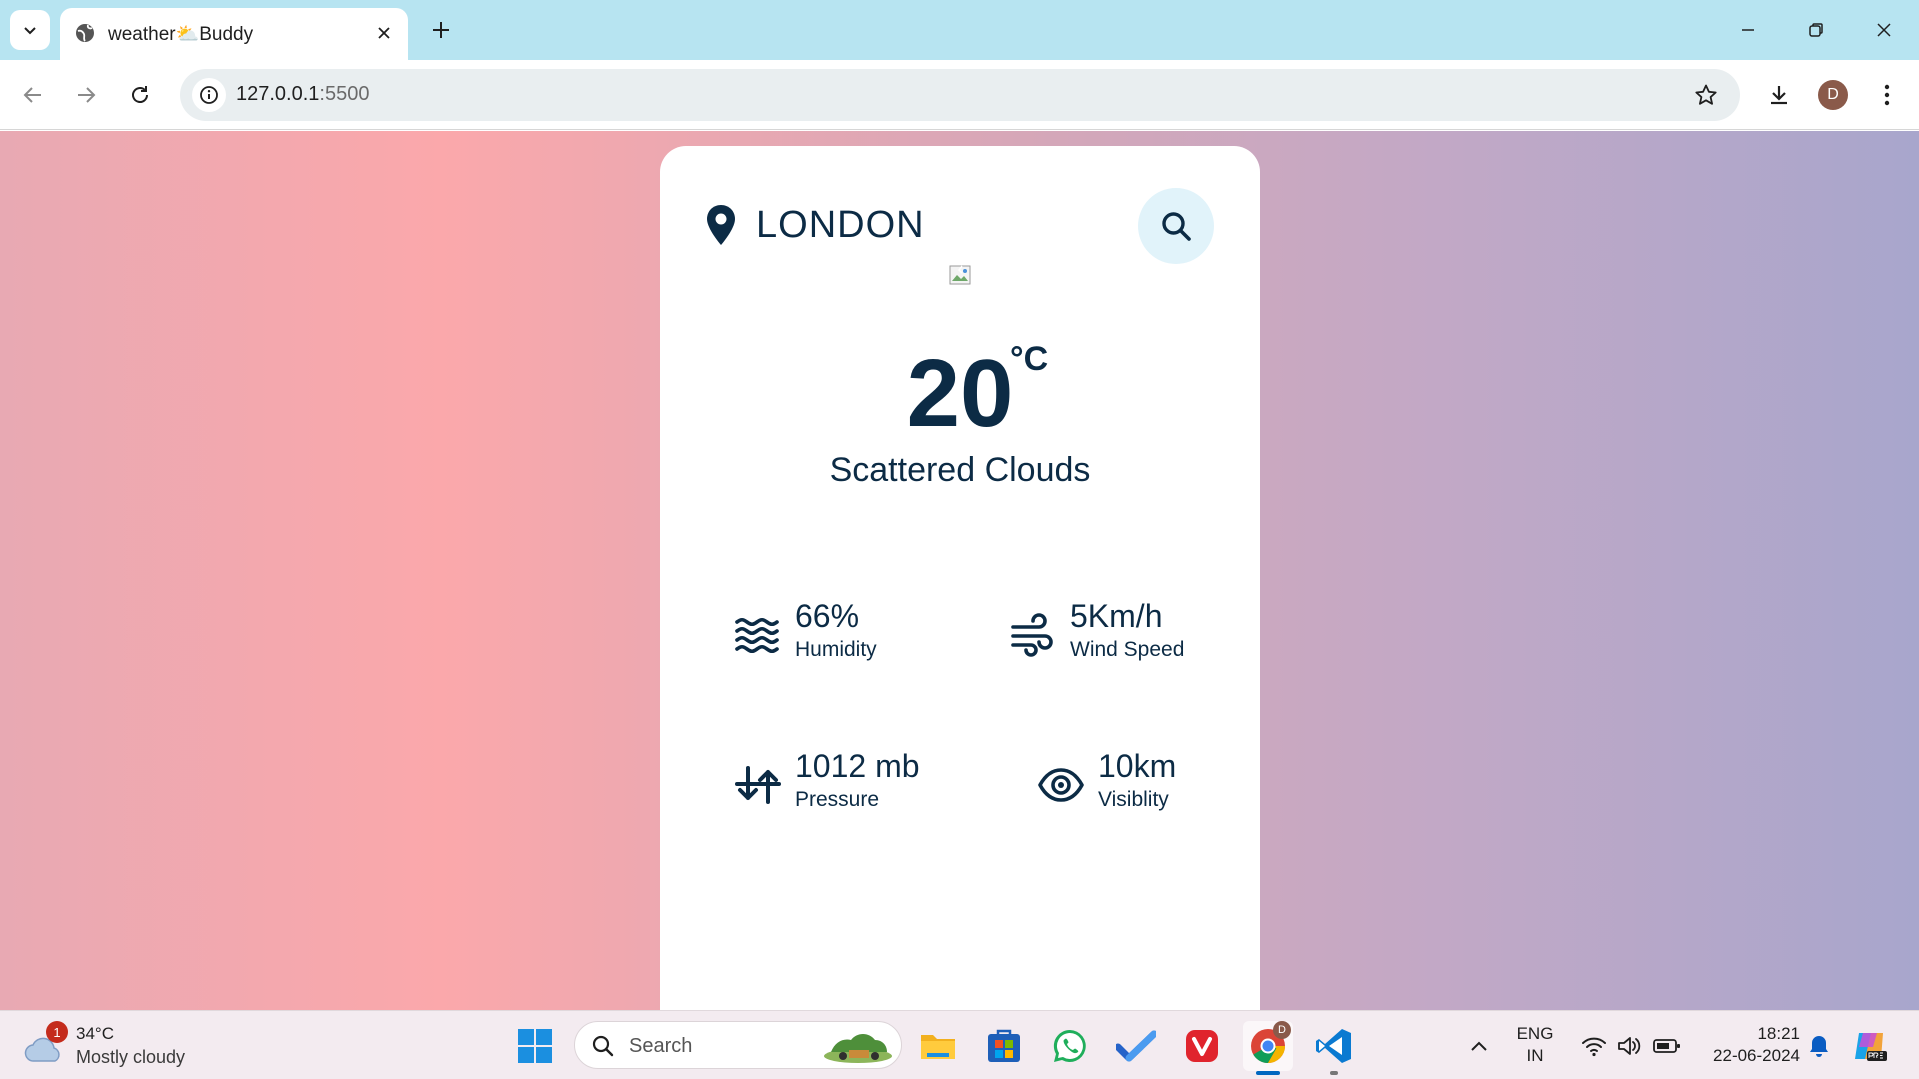  What do you see at coordinates (1778, 1033) in the screenshot?
I see `clock-time: 18:21` at bounding box center [1778, 1033].